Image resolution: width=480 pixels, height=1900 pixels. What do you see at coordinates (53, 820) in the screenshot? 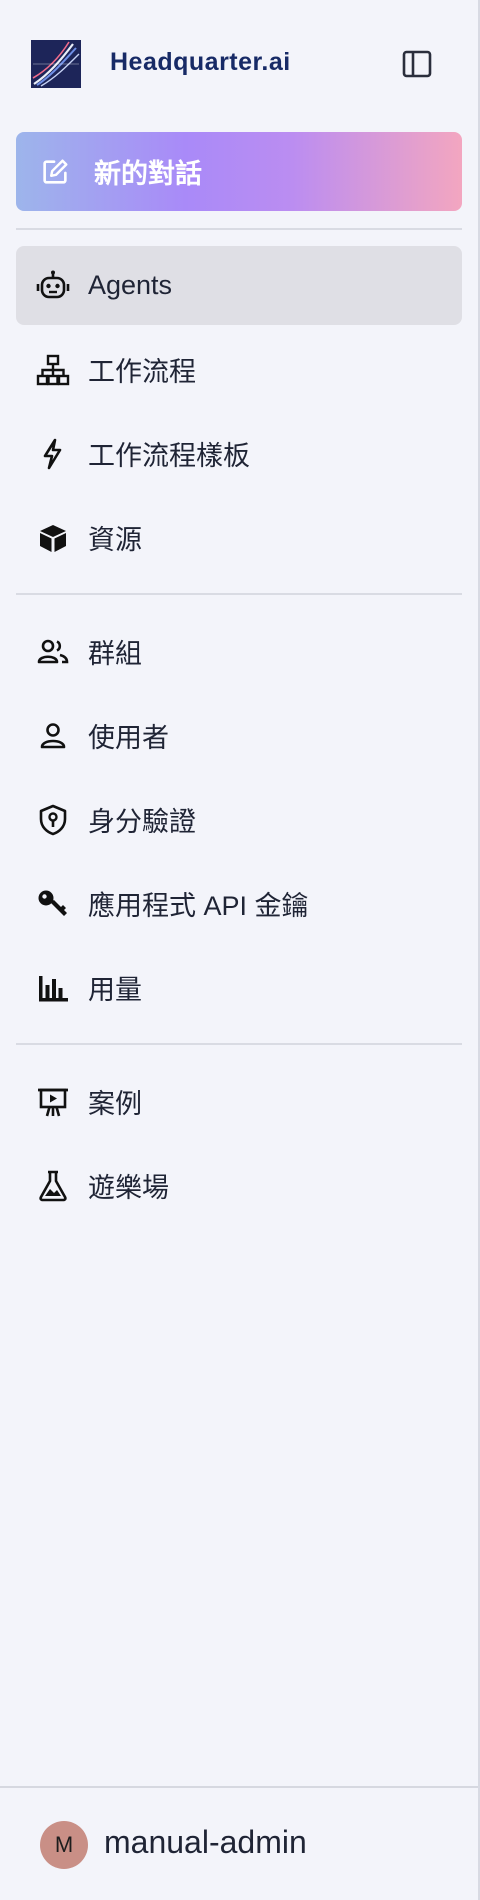
I see `shield-key-icon` at bounding box center [53, 820].